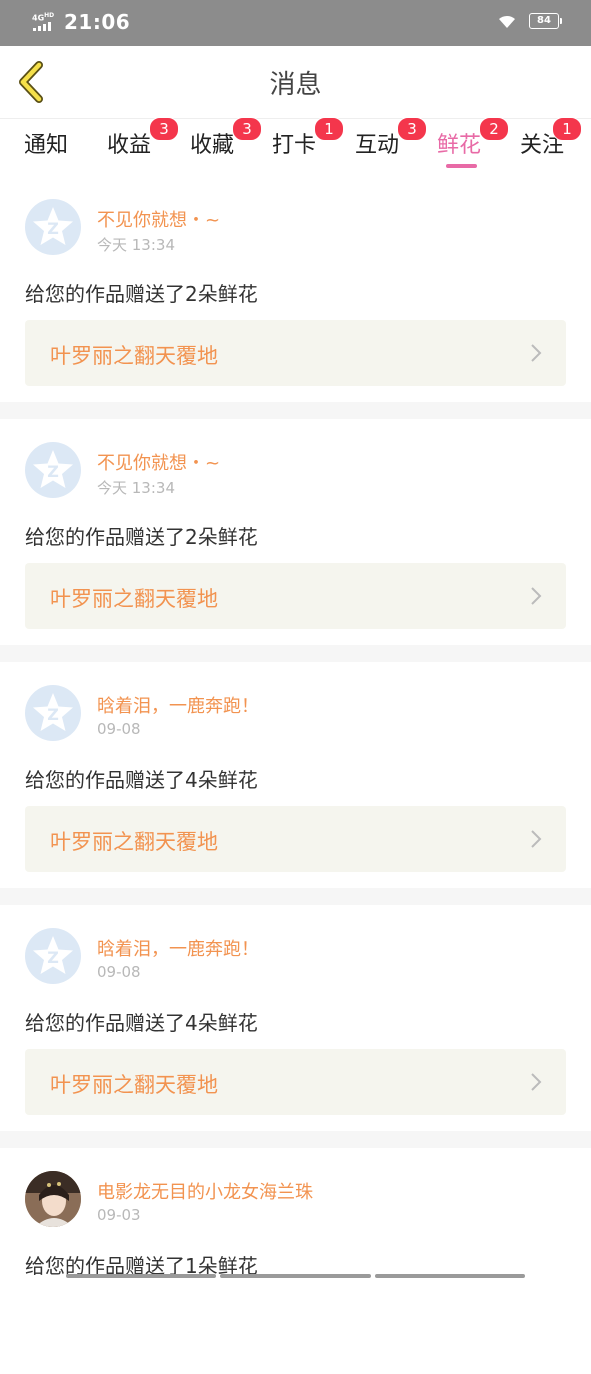 Image resolution: width=591 pixels, height=1374 pixels. Describe the element at coordinates (295, 1276) in the screenshot. I see `gesture-bar` at that location.